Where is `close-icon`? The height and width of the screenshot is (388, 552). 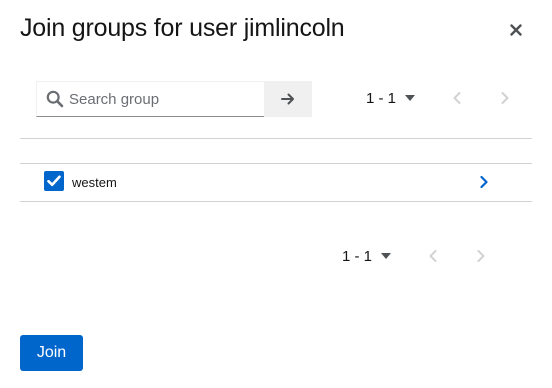
close-icon is located at coordinates (516, 30).